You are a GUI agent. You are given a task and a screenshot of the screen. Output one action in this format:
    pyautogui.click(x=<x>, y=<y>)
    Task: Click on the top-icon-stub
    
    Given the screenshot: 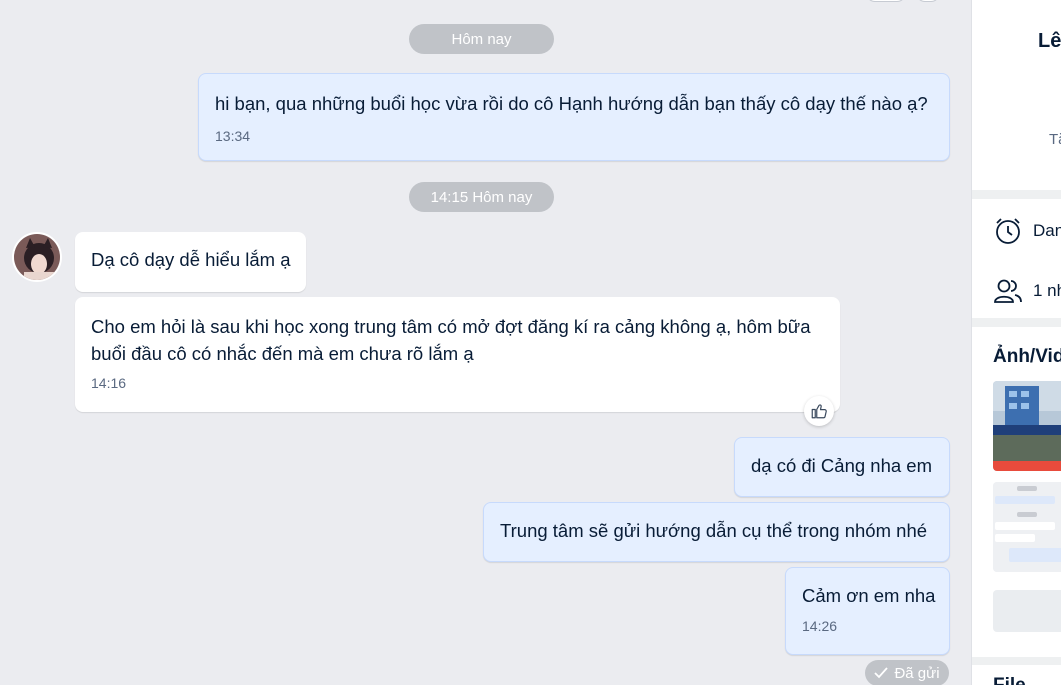 What is the action you would take?
    pyautogui.click(x=928, y=1)
    